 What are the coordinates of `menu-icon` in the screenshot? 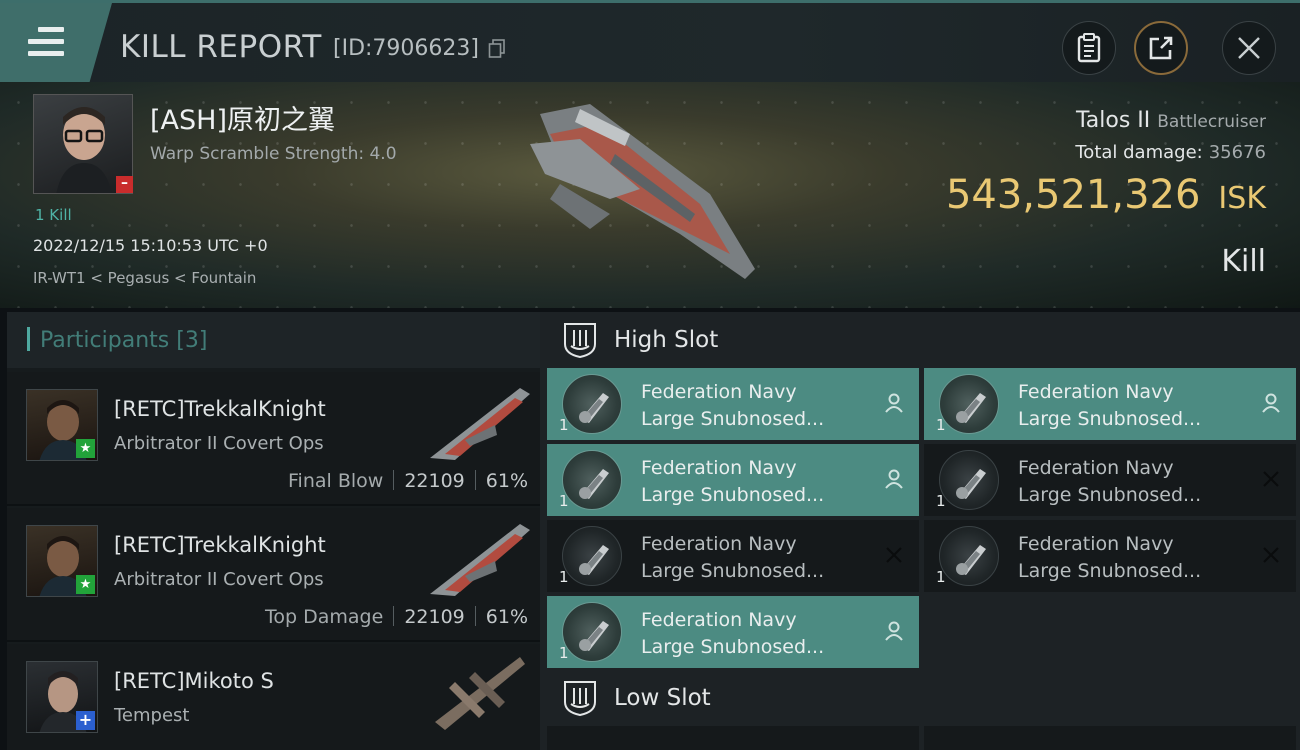 It's located at (46, 45).